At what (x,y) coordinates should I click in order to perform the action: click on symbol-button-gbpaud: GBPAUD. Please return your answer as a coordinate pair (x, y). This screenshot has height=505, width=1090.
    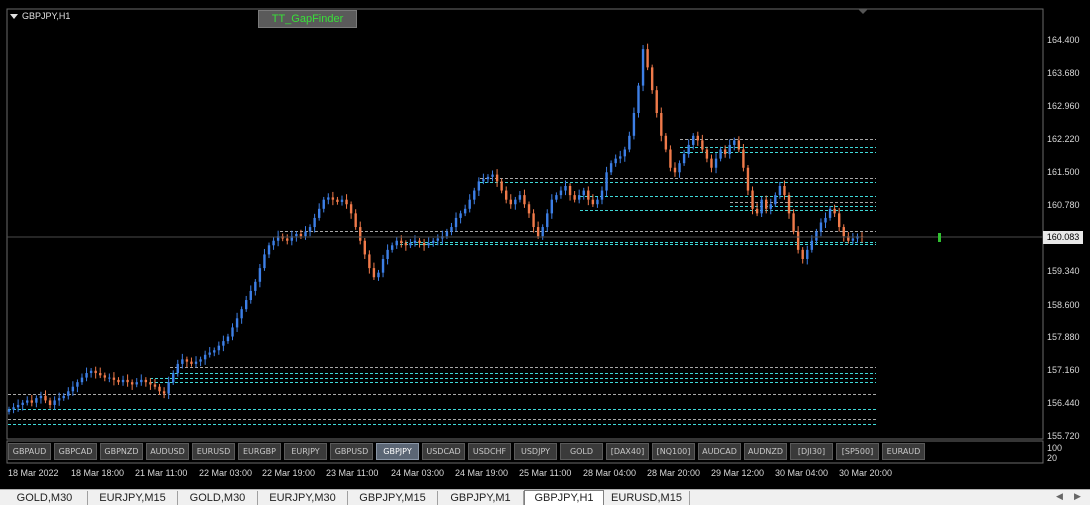
    Looking at the image, I should click on (29, 451).